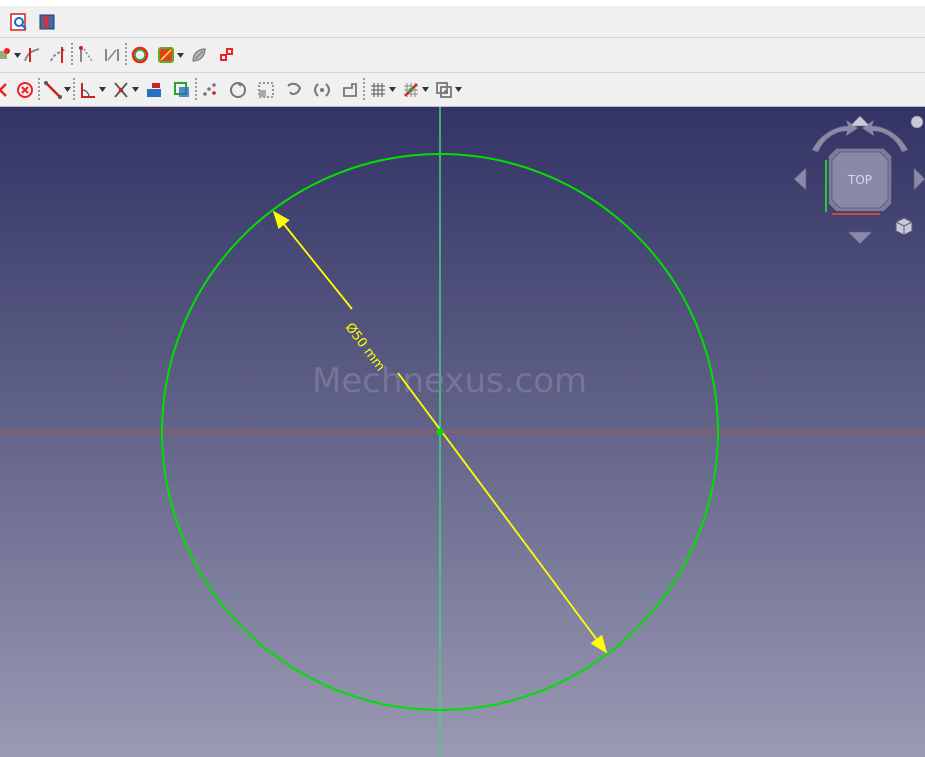 The image size is (925, 757). What do you see at coordinates (102, 90) in the screenshot?
I see `constrain-angle-dropdown` at bounding box center [102, 90].